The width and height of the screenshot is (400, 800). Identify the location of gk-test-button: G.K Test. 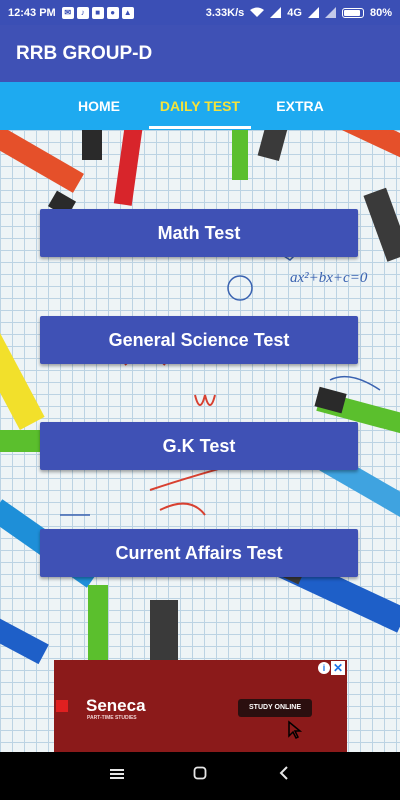
(199, 446).